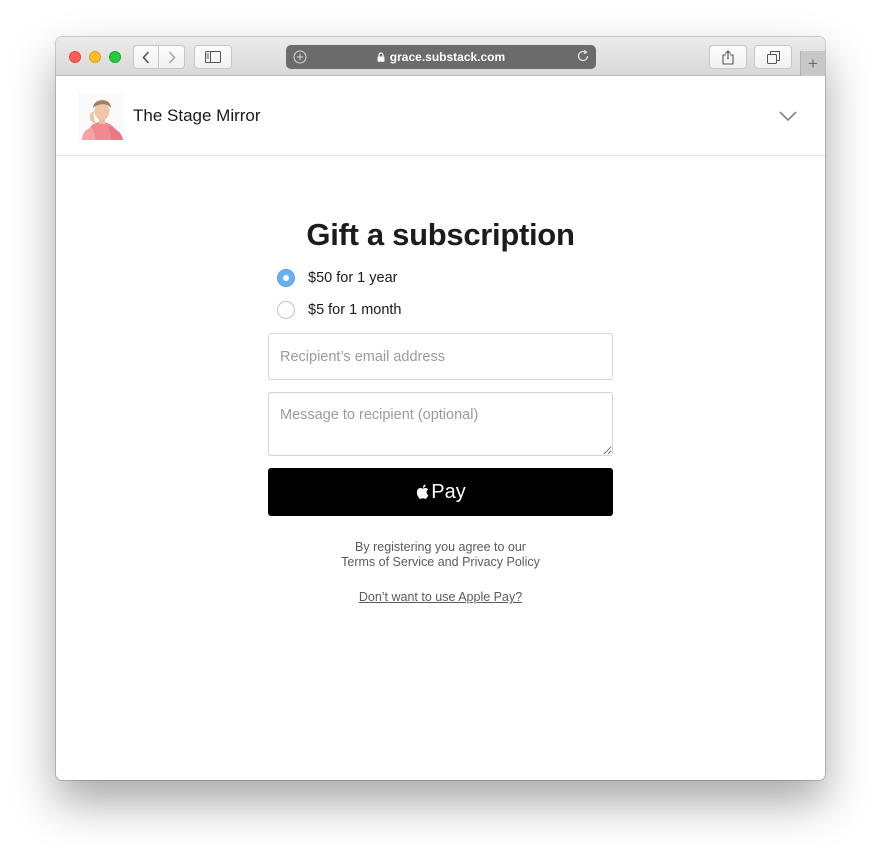  I want to click on apple-pay-button: Pay, so click(440, 492).